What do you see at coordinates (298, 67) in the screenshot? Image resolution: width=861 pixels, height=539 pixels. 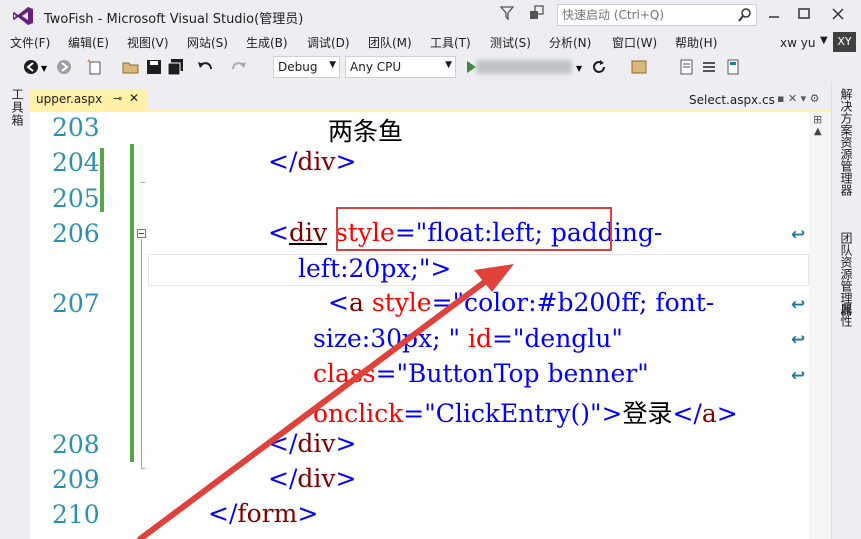 I see `configuration-value: Debug` at bounding box center [298, 67].